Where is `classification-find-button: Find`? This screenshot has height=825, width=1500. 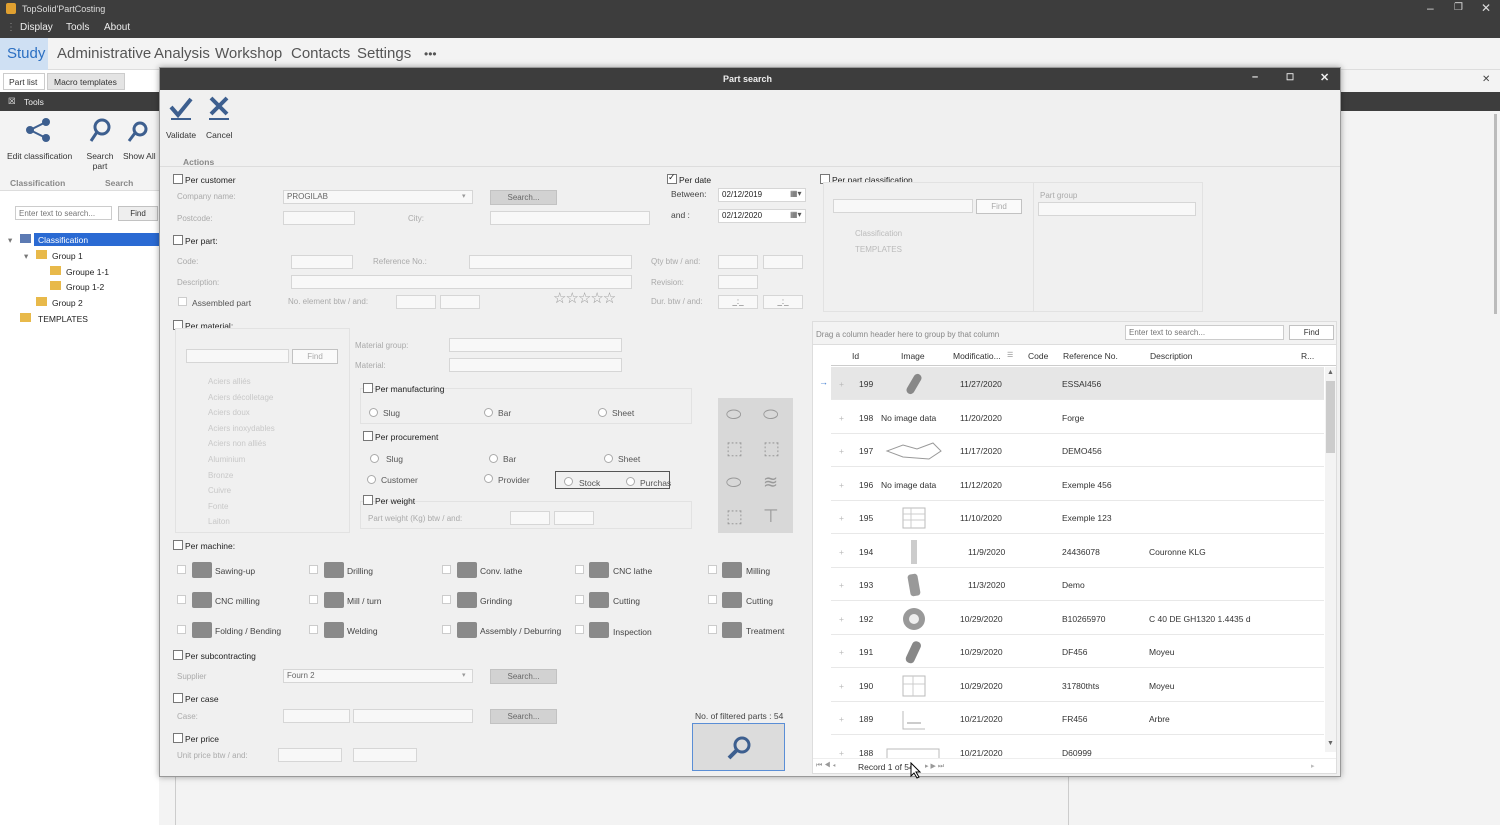 classification-find-button: Find is located at coordinates (999, 206).